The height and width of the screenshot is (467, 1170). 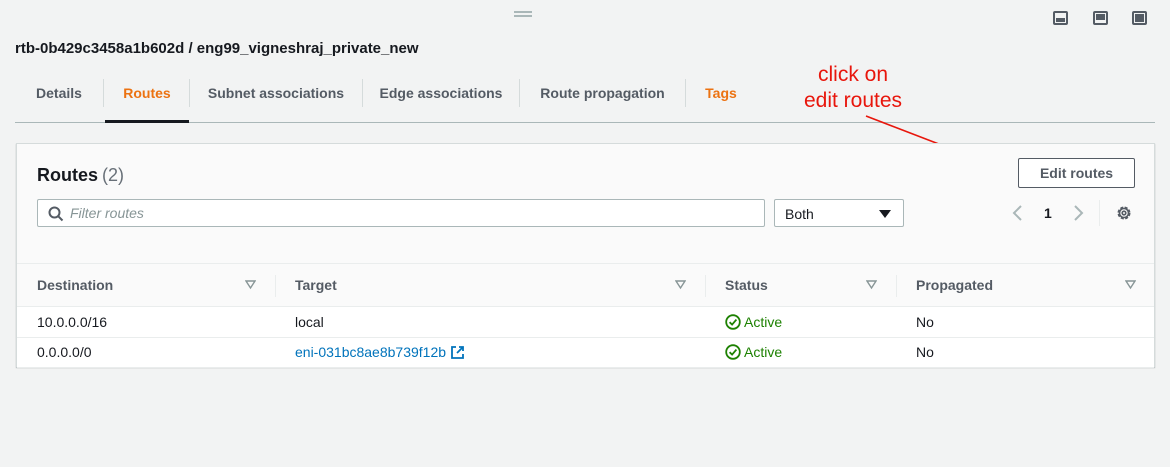 What do you see at coordinates (72, 322) in the screenshot?
I see `destination-cell: 10.0.0.0/16` at bounding box center [72, 322].